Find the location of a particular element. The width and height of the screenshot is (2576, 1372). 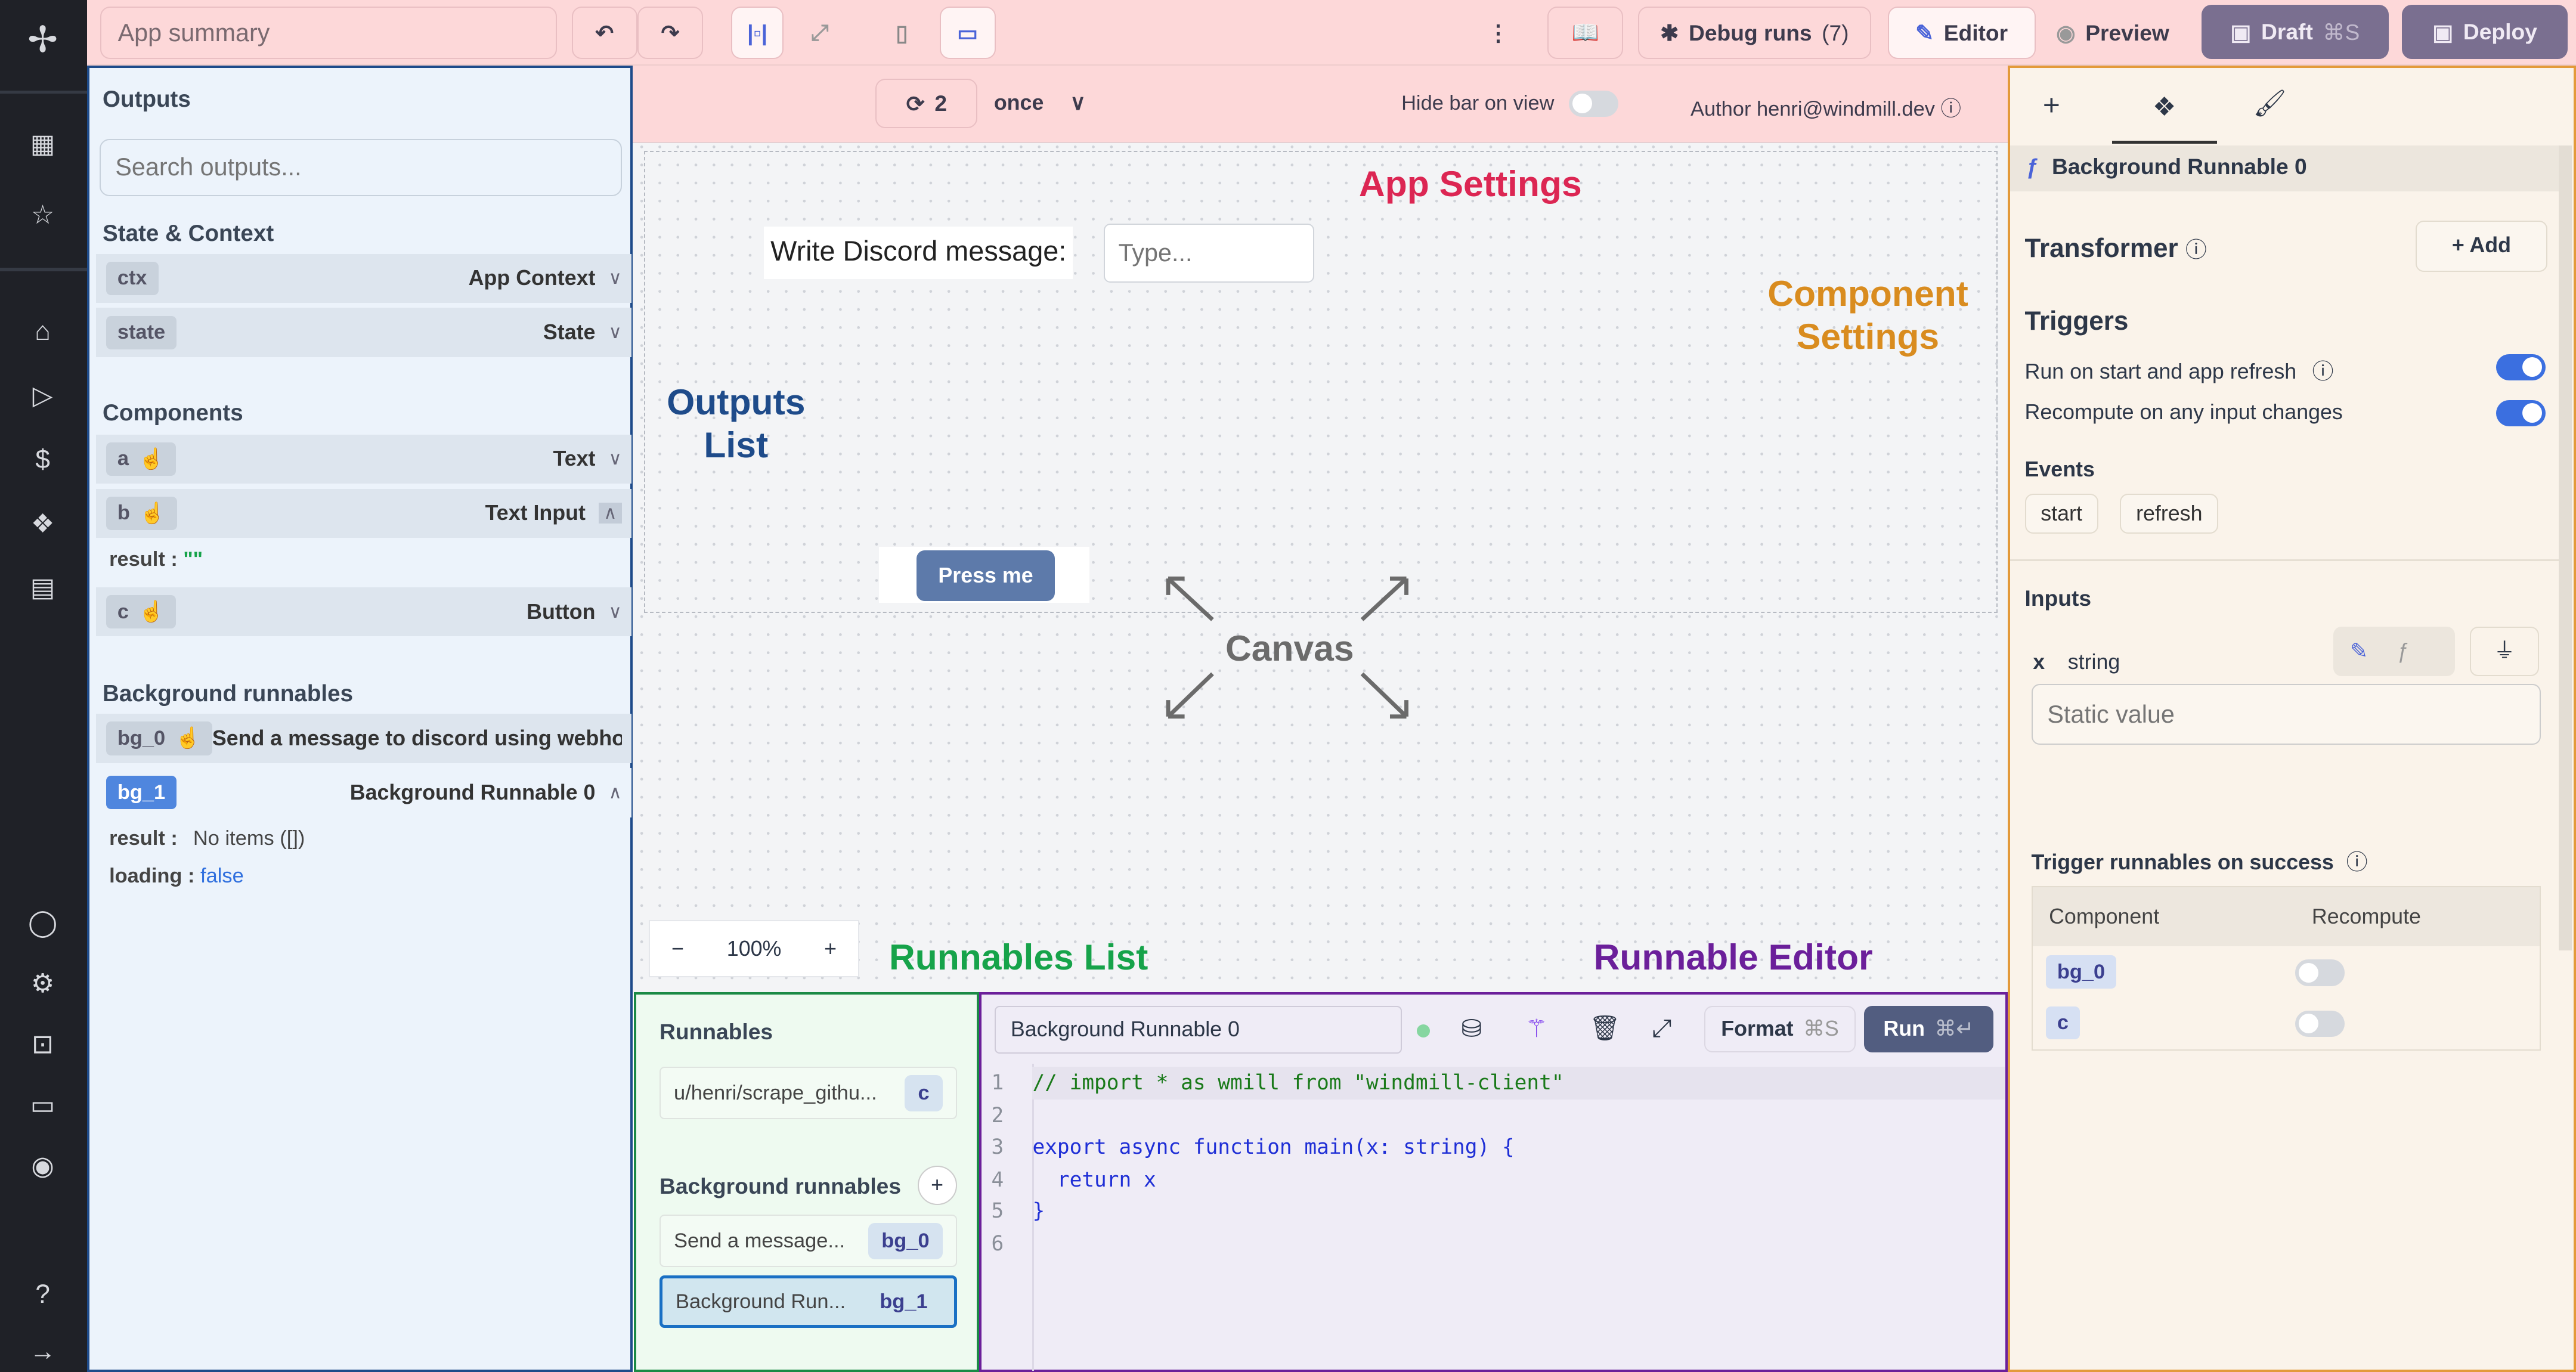

refresh-mode-select: once ∨ is located at coordinates (1040, 103).